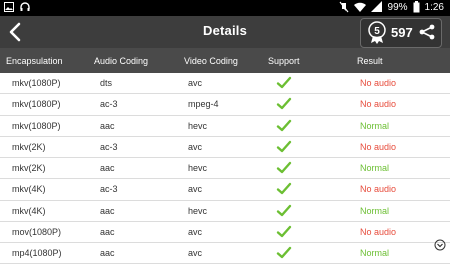 The width and height of the screenshot is (450, 264). I want to click on header-support: Support, so click(284, 61).